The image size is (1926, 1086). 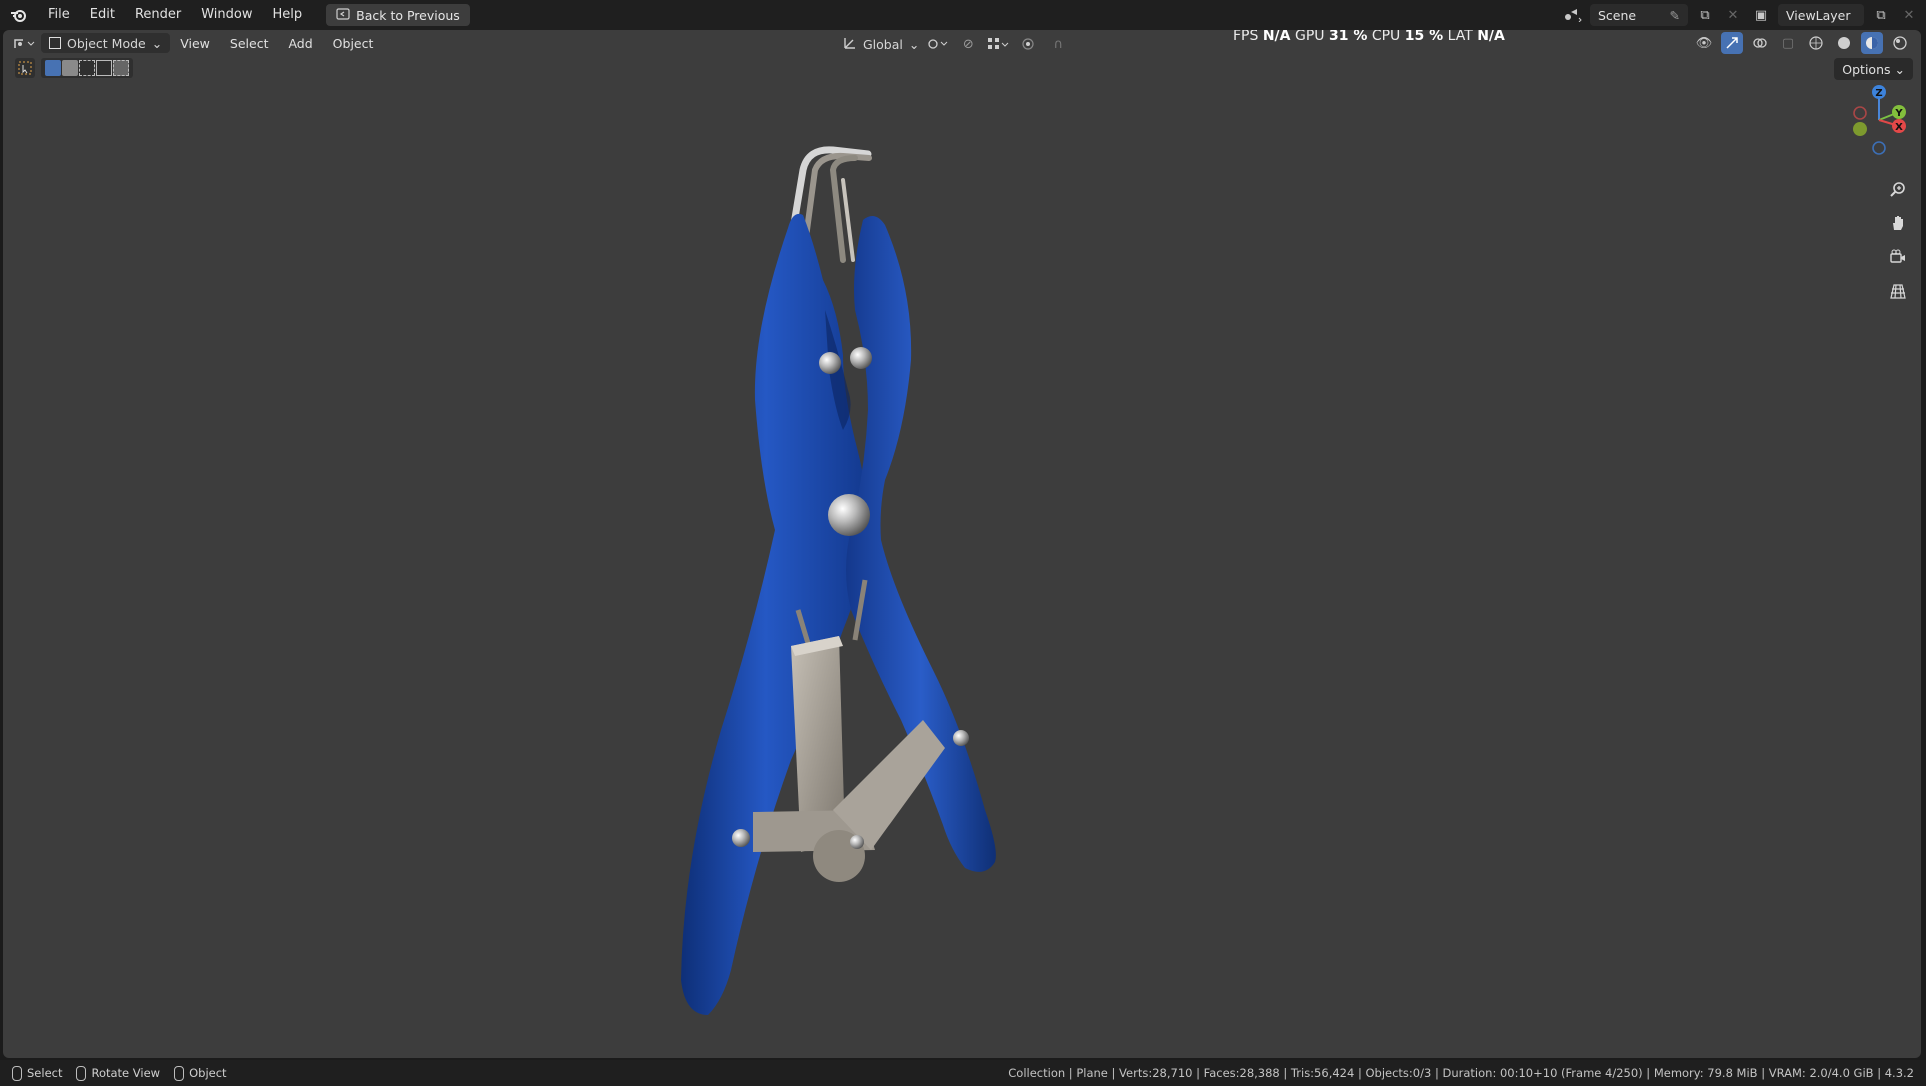 I want to click on gizmo-neg-y, so click(x=1860, y=129).